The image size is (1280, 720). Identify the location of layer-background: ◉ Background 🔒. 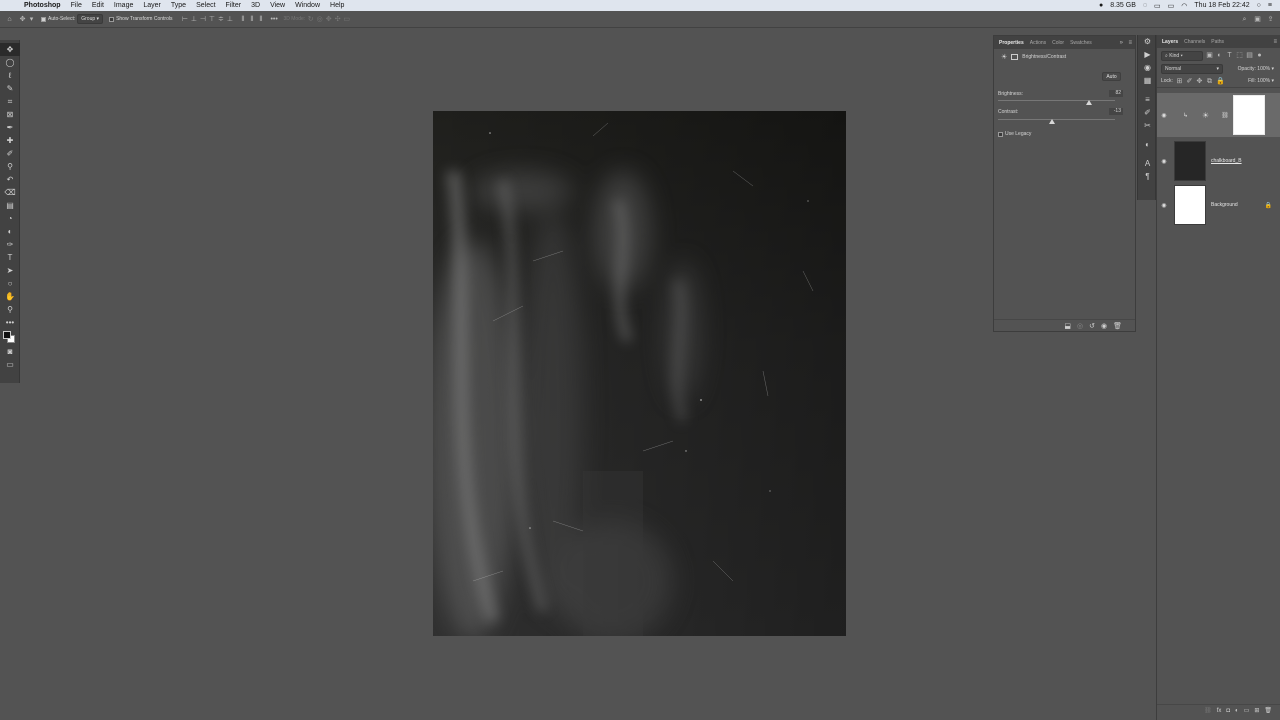
(1218, 205).